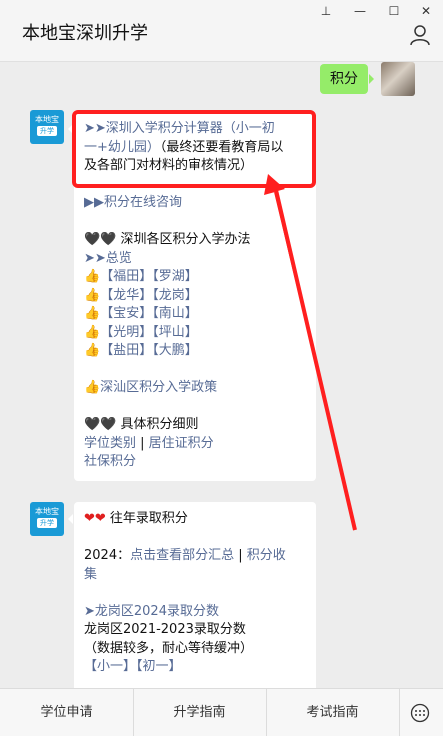  Describe the element at coordinates (360, 11) in the screenshot. I see `minimize-icon: —` at that location.